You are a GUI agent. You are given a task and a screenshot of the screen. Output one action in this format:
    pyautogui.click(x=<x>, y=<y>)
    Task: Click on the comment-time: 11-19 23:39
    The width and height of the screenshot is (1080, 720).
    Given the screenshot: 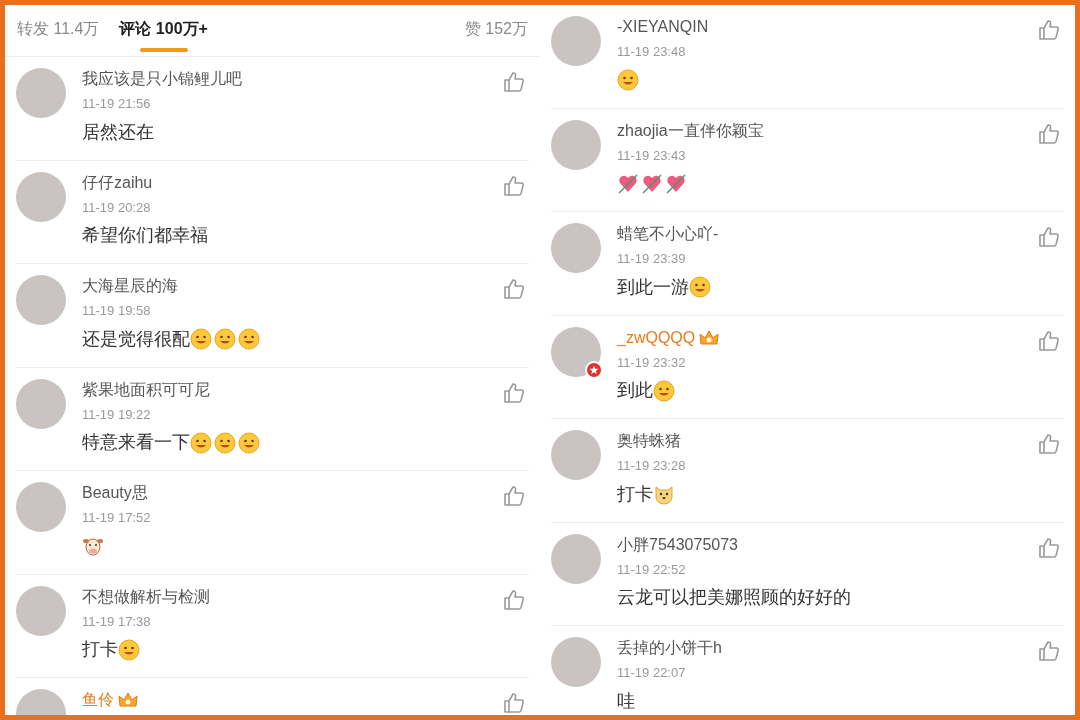 What is the action you would take?
    pyautogui.click(x=652, y=259)
    